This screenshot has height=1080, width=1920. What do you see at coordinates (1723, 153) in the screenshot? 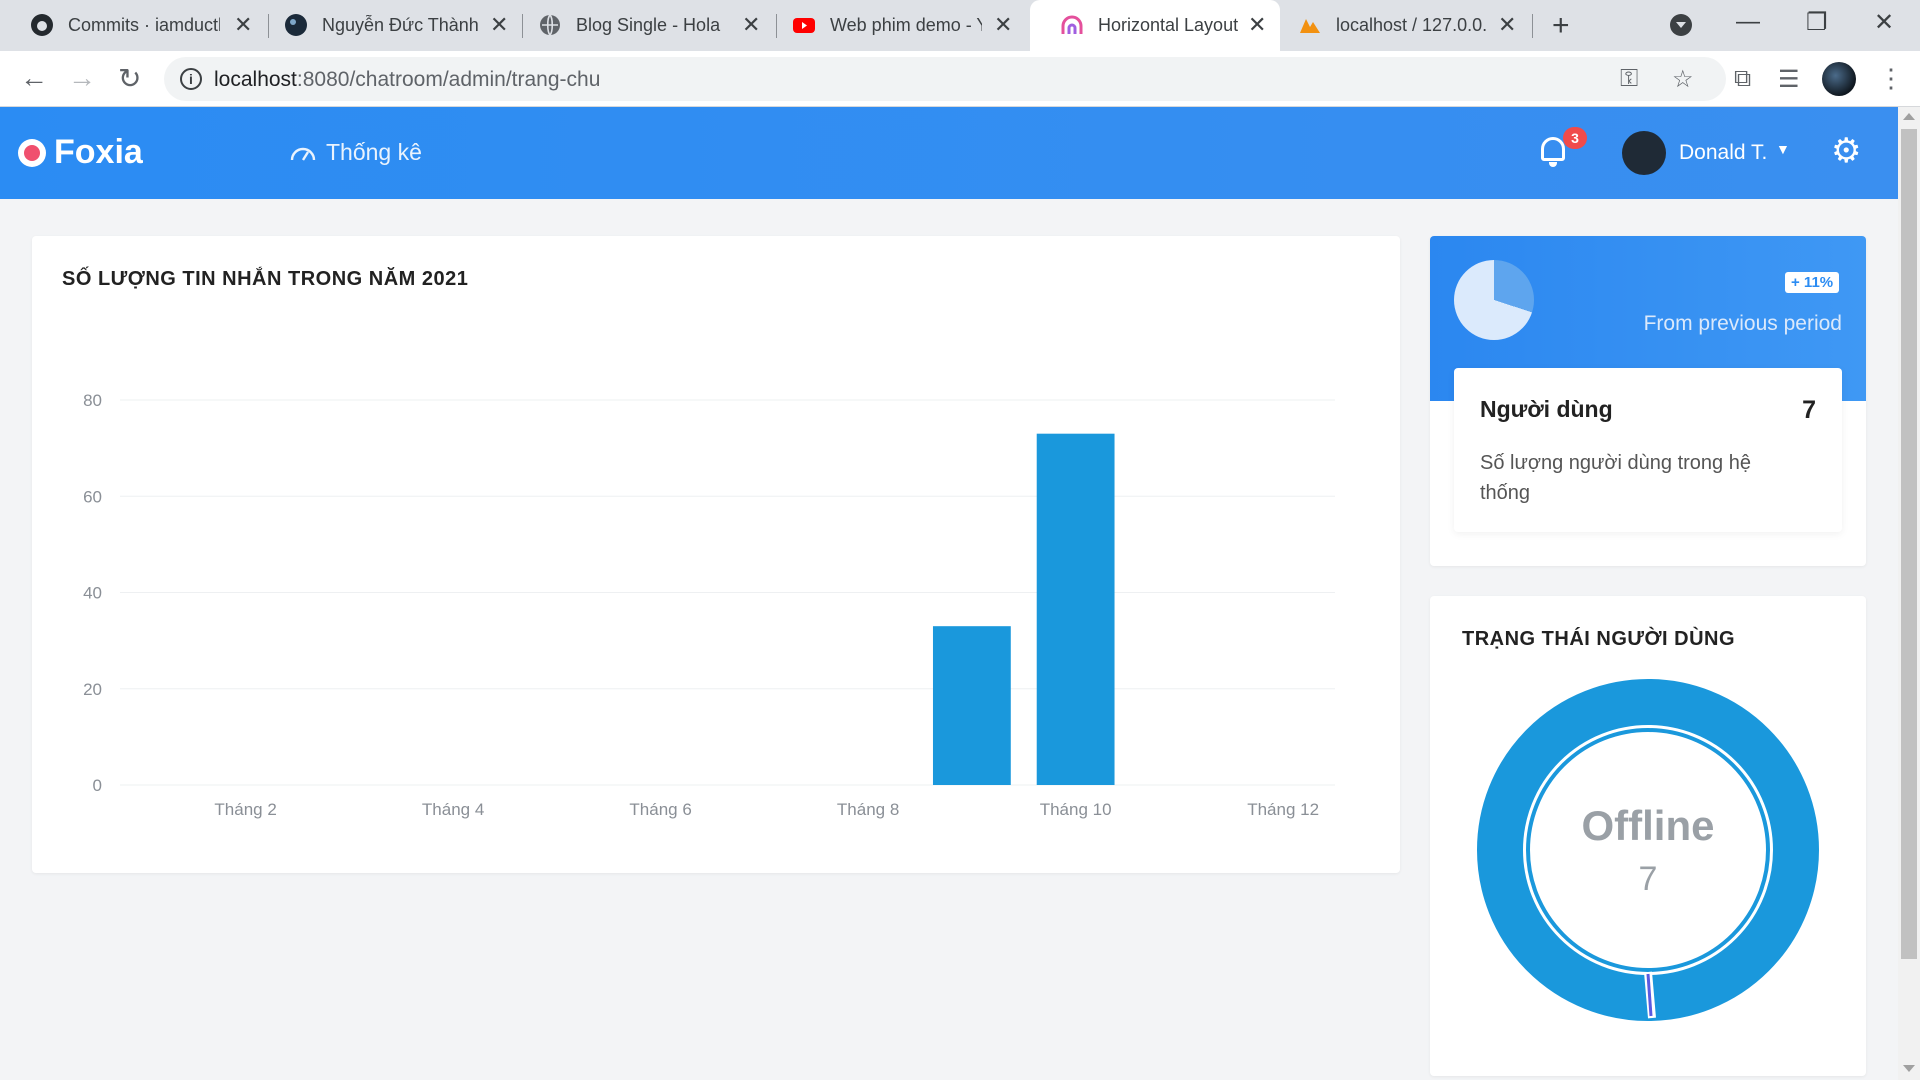
I see `user-name: Donald T.` at bounding box center [1723, 153].